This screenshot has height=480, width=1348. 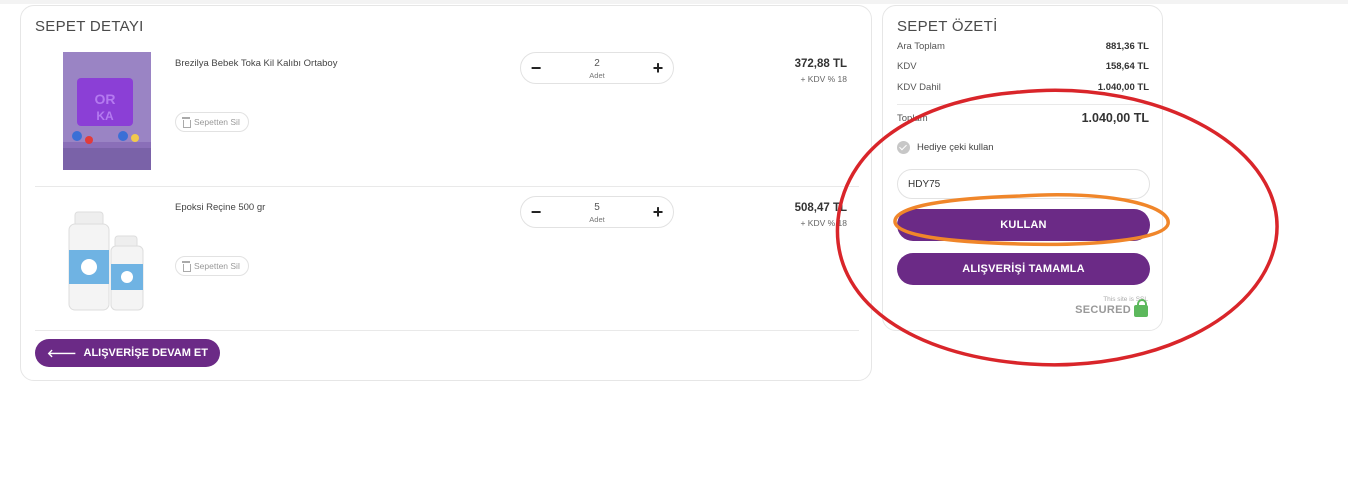 What do you see at coordinates (1023, 66) in the screenshot?
I see `tax-row: KDV 158,64 TL` at bounding box center [1023, 66].